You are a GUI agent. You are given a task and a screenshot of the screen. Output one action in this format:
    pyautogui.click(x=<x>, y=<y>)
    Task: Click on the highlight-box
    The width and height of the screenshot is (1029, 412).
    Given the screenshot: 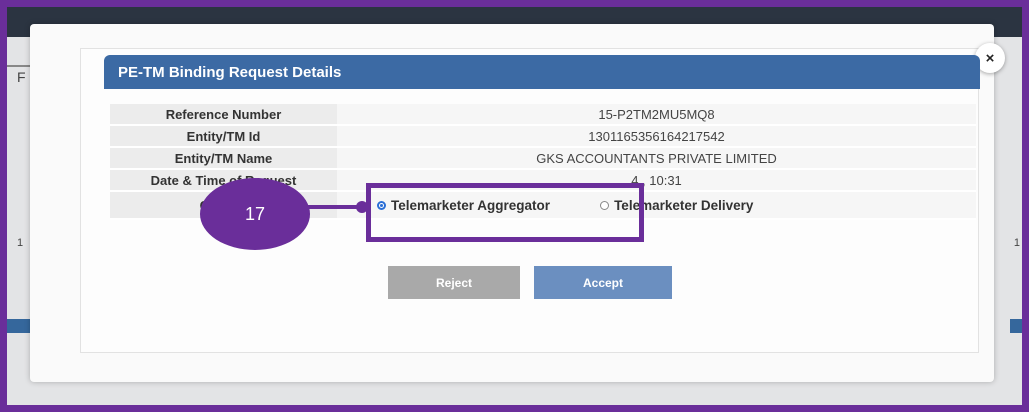 What is the action you would take?
    pyautogui.click(x=505, y=212)
    